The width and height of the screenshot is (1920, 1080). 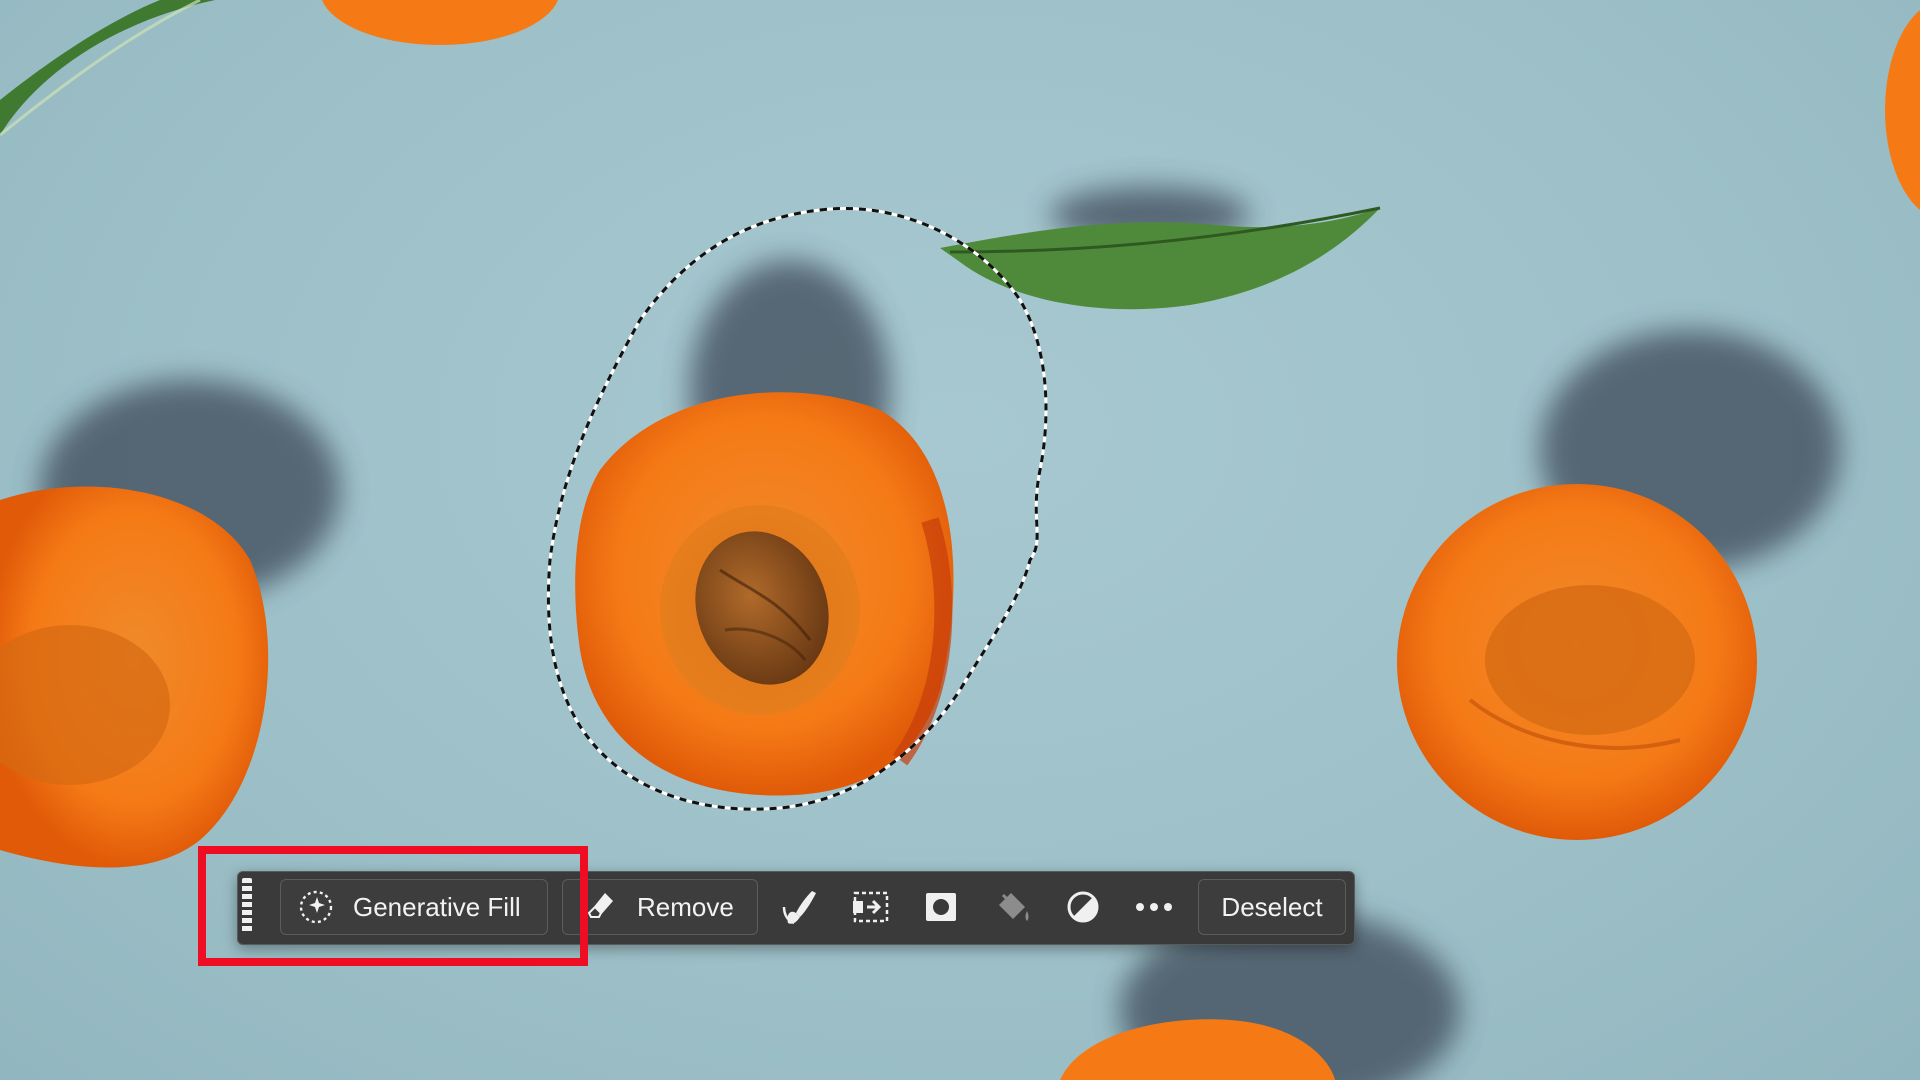 I want to click on annotation-highlight-box, so click(x=393, y=906).